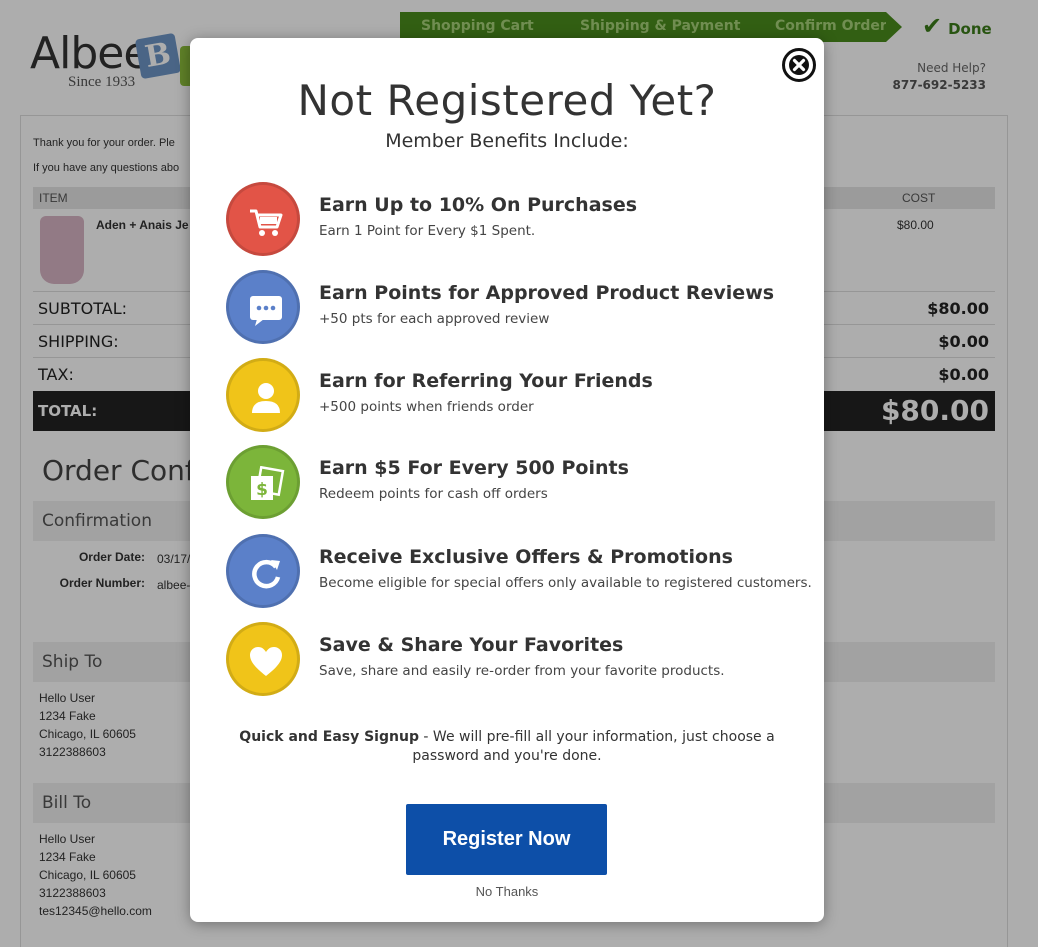  What do you see at coordinates (486, 381) in the screenshot?
I see `benefit-title: Earn for Referring Your Friends` at bounding box center [486, 381].